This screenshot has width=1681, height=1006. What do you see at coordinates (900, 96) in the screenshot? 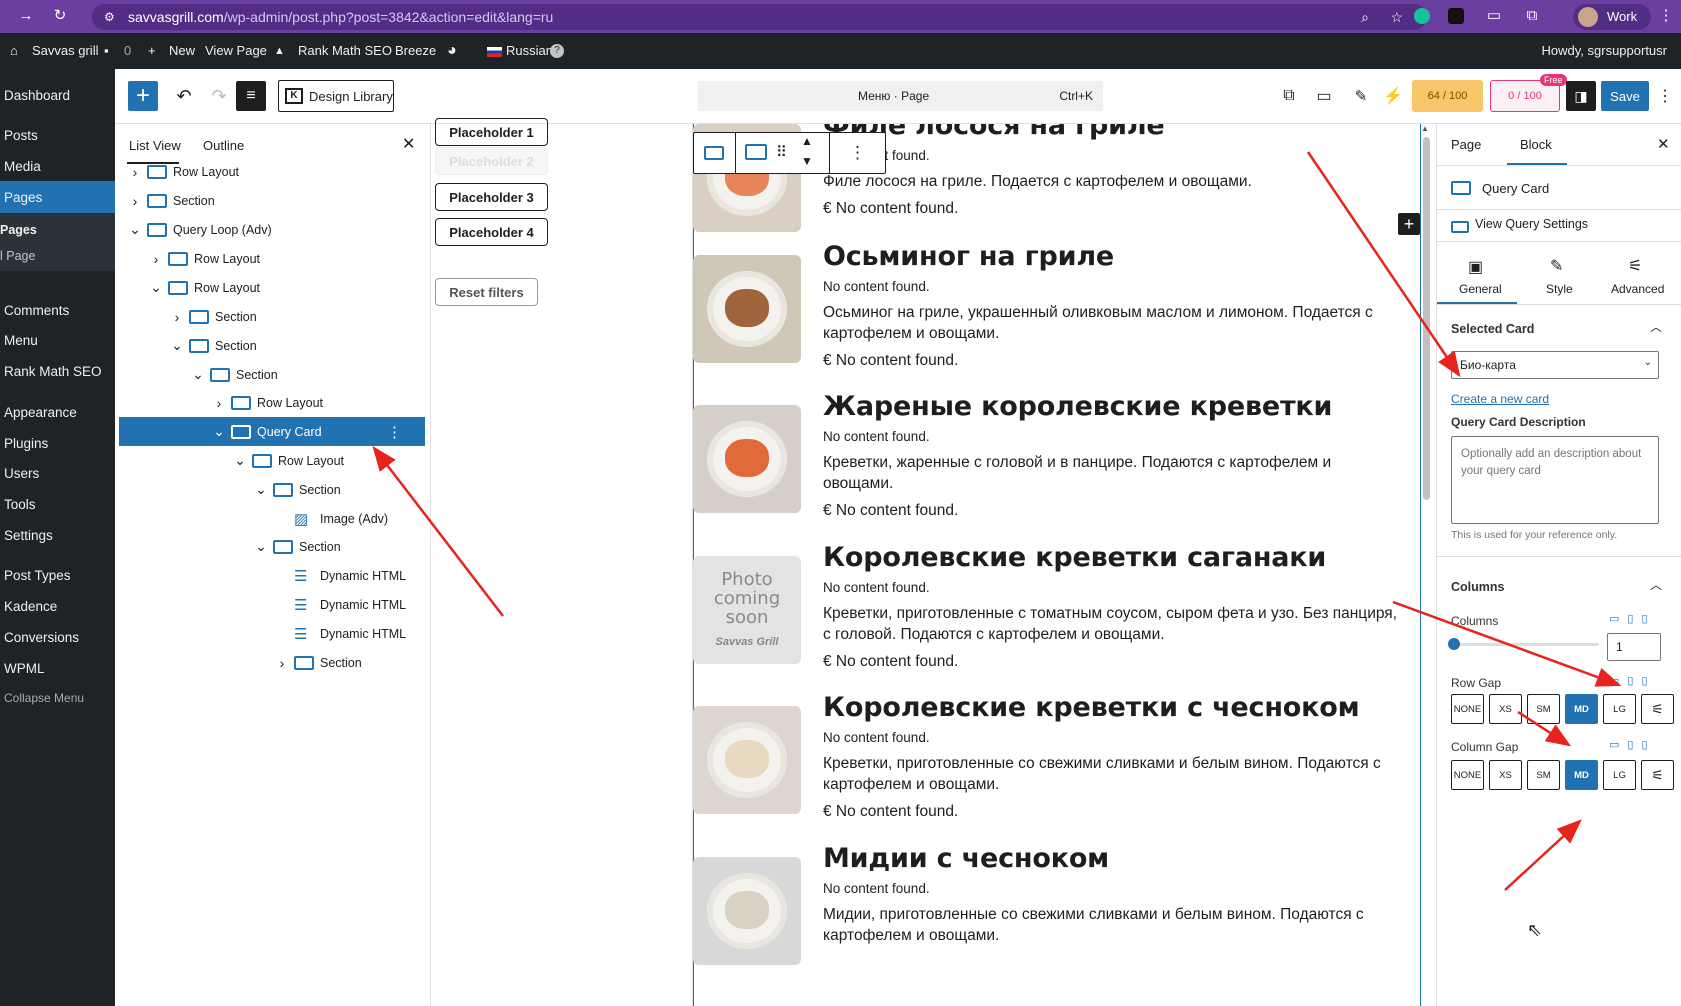
I see `command-palette: Меню · Page Ctrl+K` at bounding box center [900, 96].